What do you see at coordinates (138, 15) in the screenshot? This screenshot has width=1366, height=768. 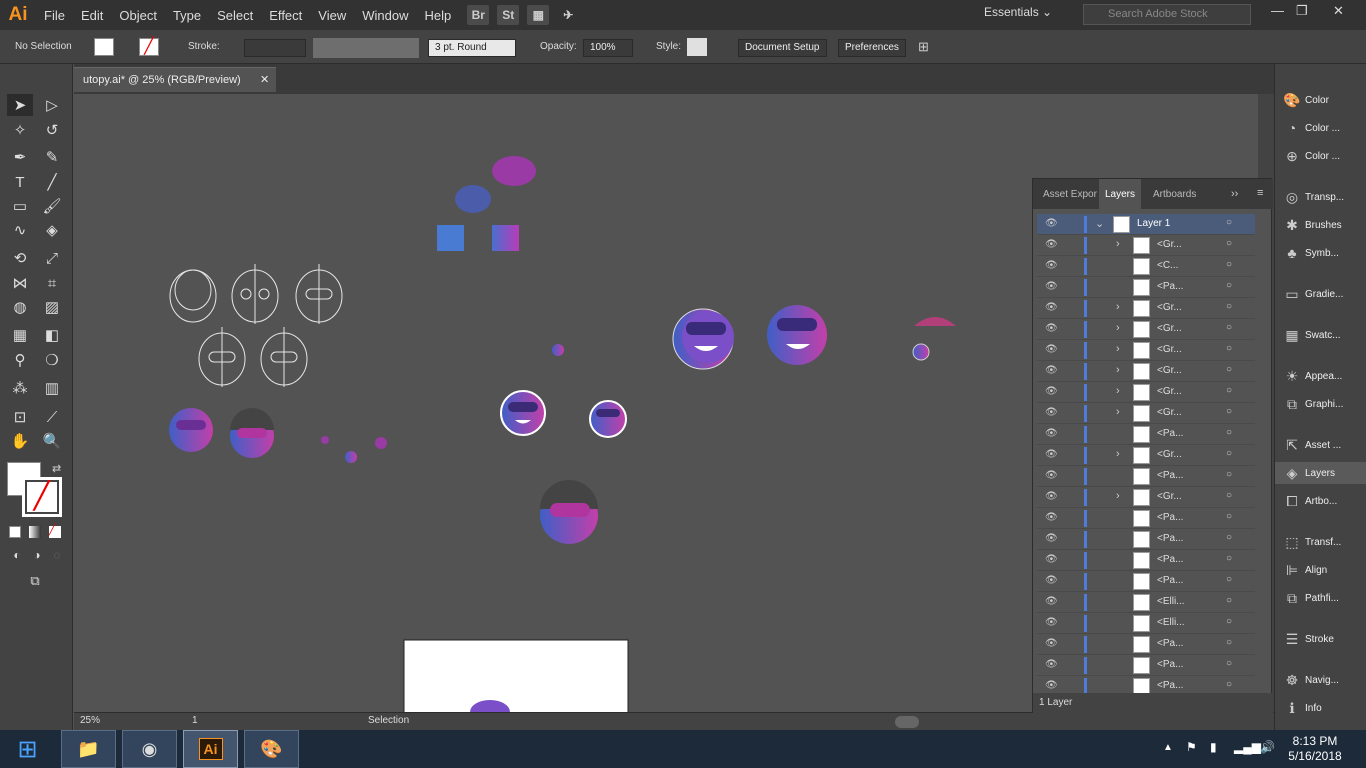 I see `menu-object: Object` at bounding box center [138, 15].